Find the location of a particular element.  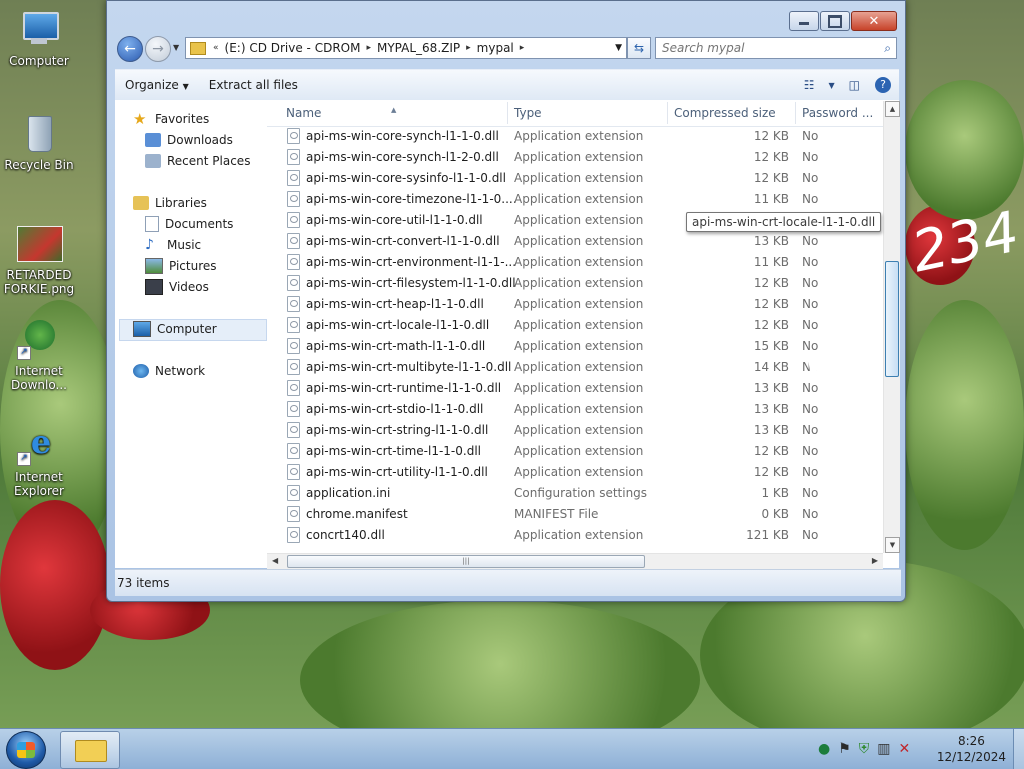

column-name: Name is located at coordinates (303, 113).